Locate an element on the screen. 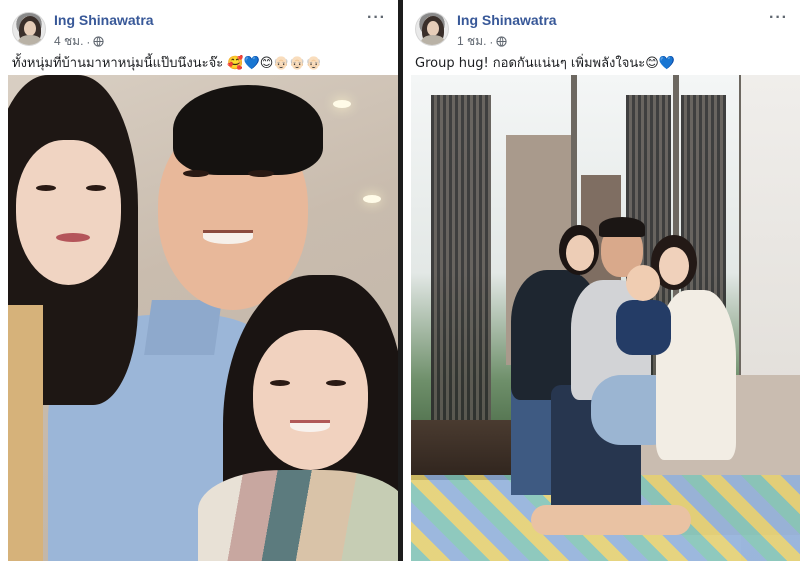  post-caption: Group hug! กอดกันแน่นๆ เพิ่มพลังใจนะ😊💙 is located at coordinates (545, 63).